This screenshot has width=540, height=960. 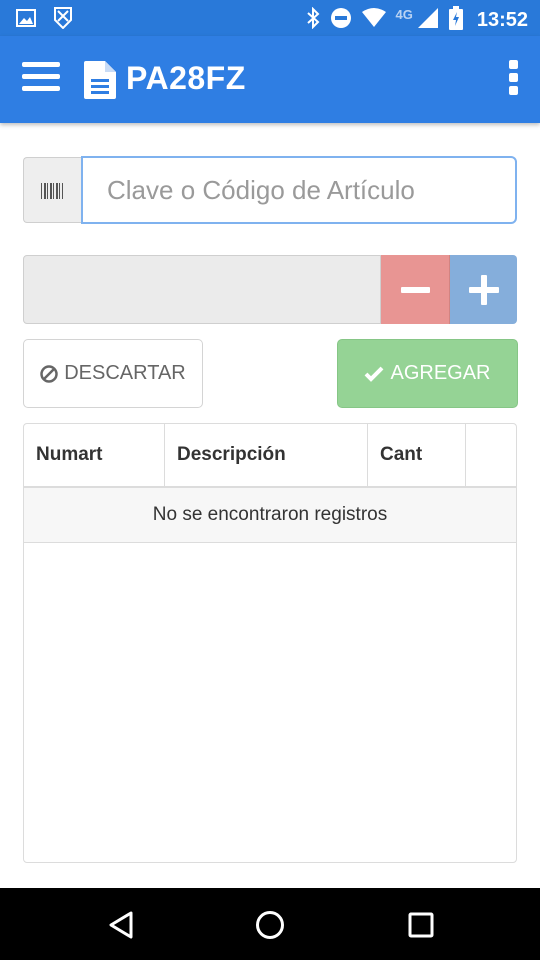 What do you see at coordinates (417, 455) in the screenshot?
I see `column-header-cant: Cant` at bounding box center [417, 455].